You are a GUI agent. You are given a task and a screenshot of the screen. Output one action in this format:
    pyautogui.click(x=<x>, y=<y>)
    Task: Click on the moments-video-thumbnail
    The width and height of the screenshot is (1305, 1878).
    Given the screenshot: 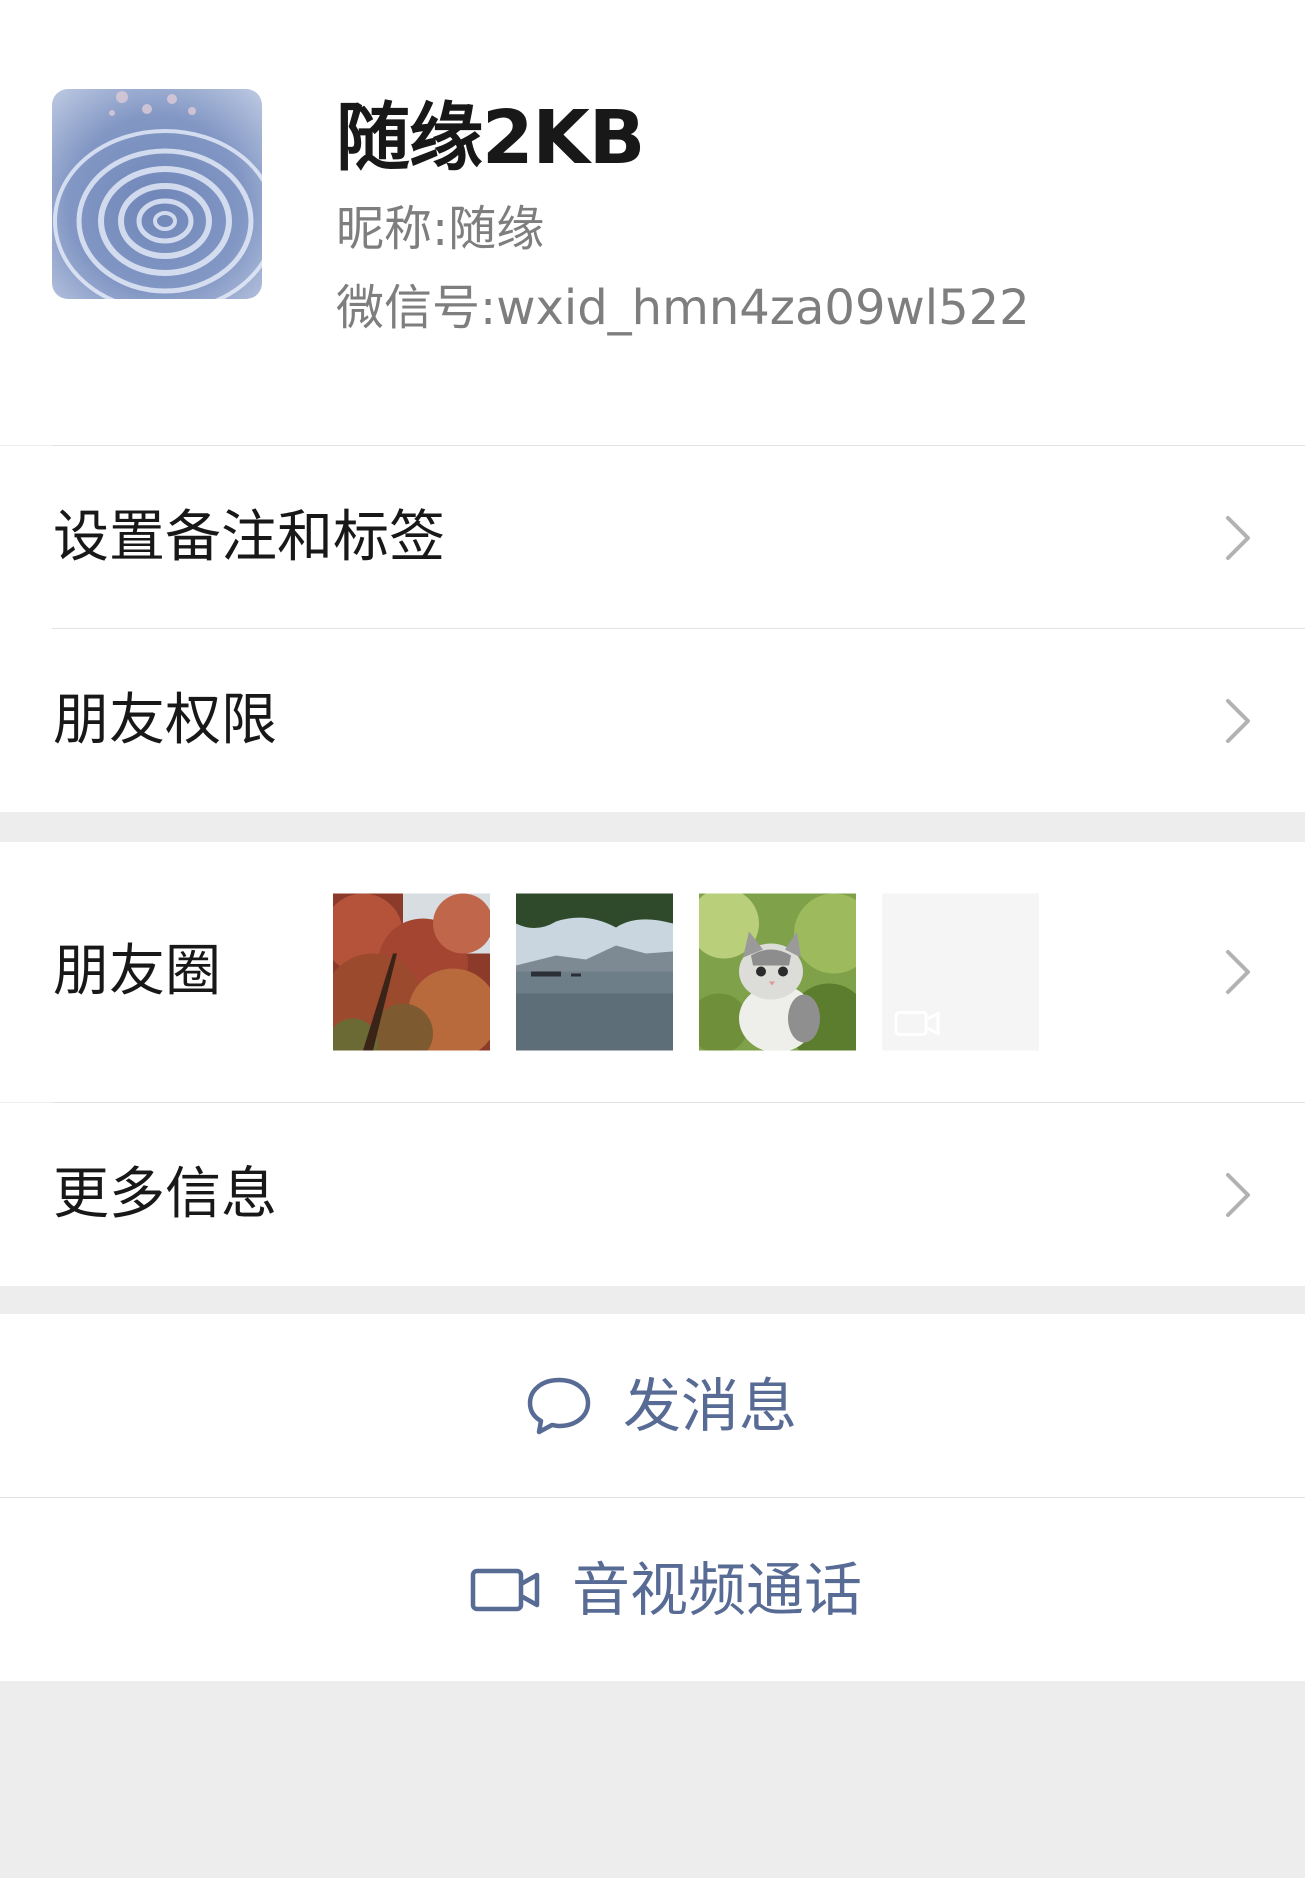 What is the action you would take?
    pyautogui.click(x=960, y=972)
    